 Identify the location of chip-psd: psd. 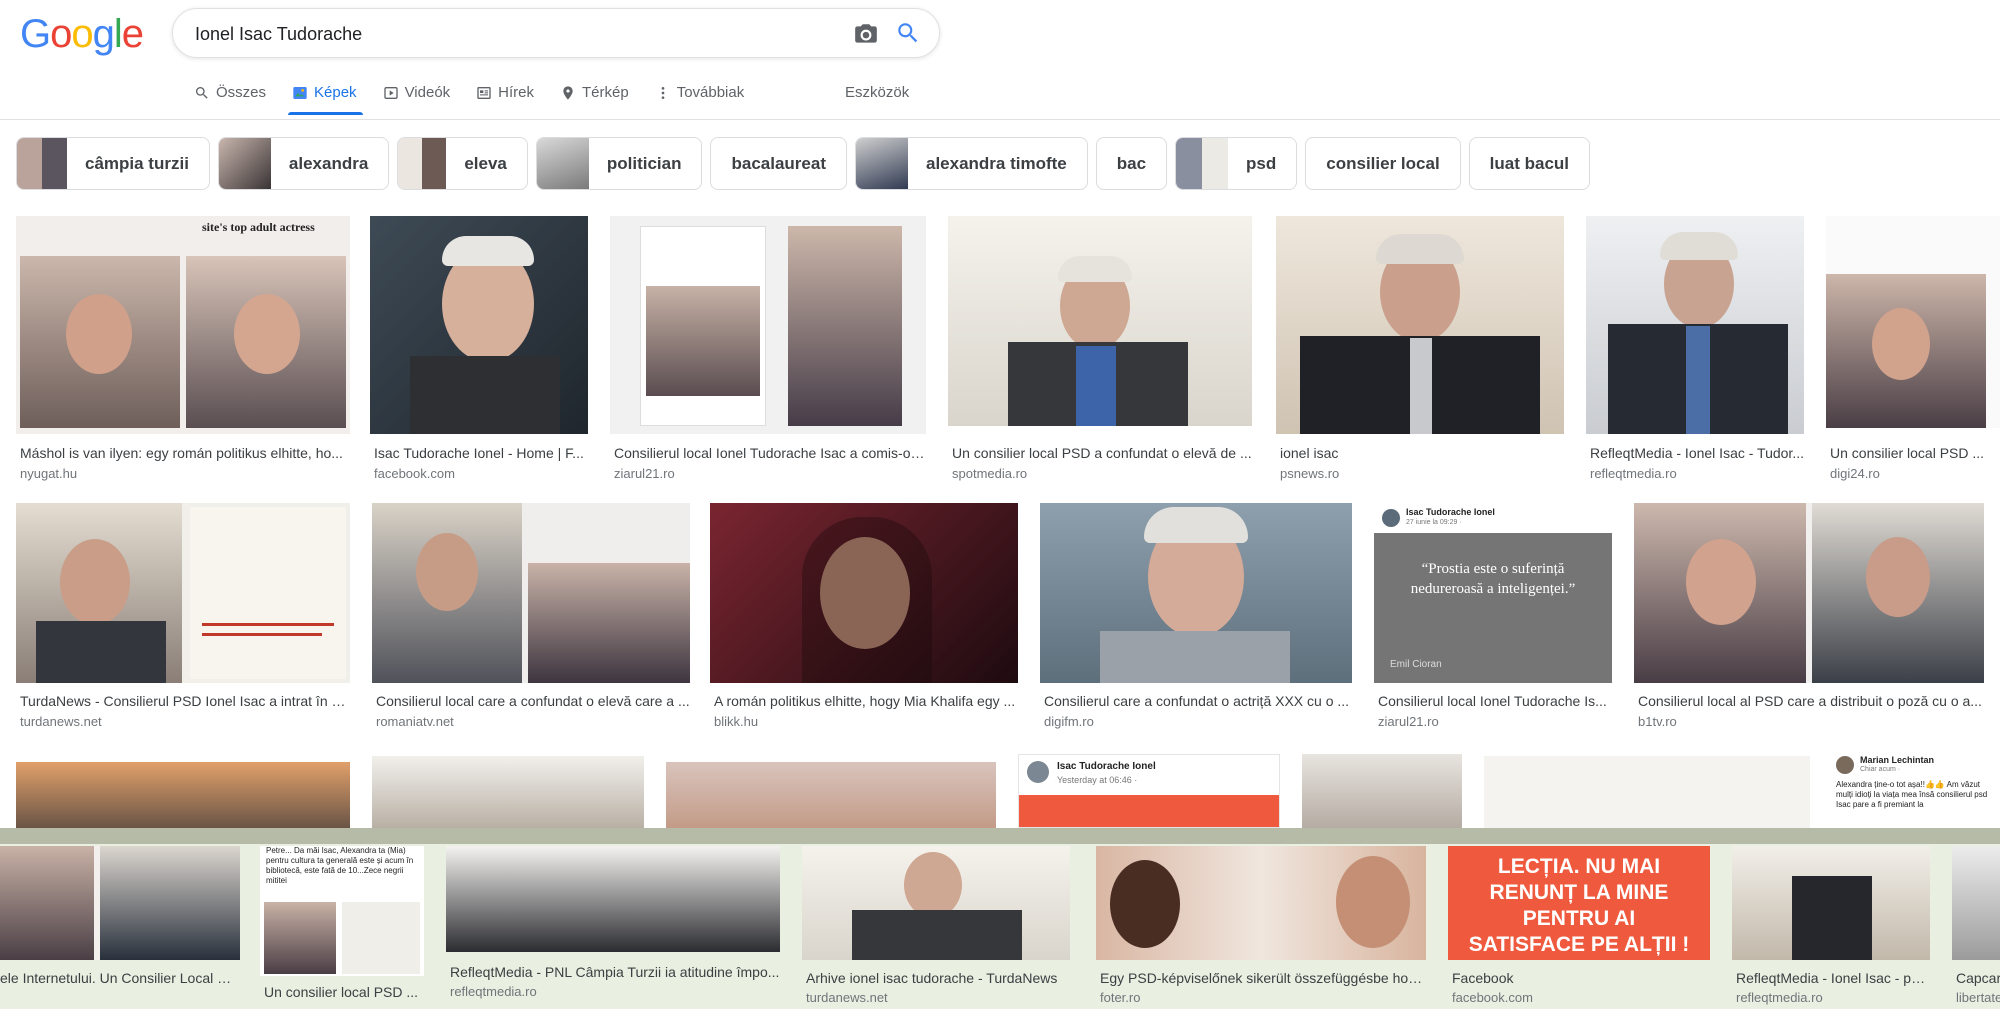
(1236, 163).